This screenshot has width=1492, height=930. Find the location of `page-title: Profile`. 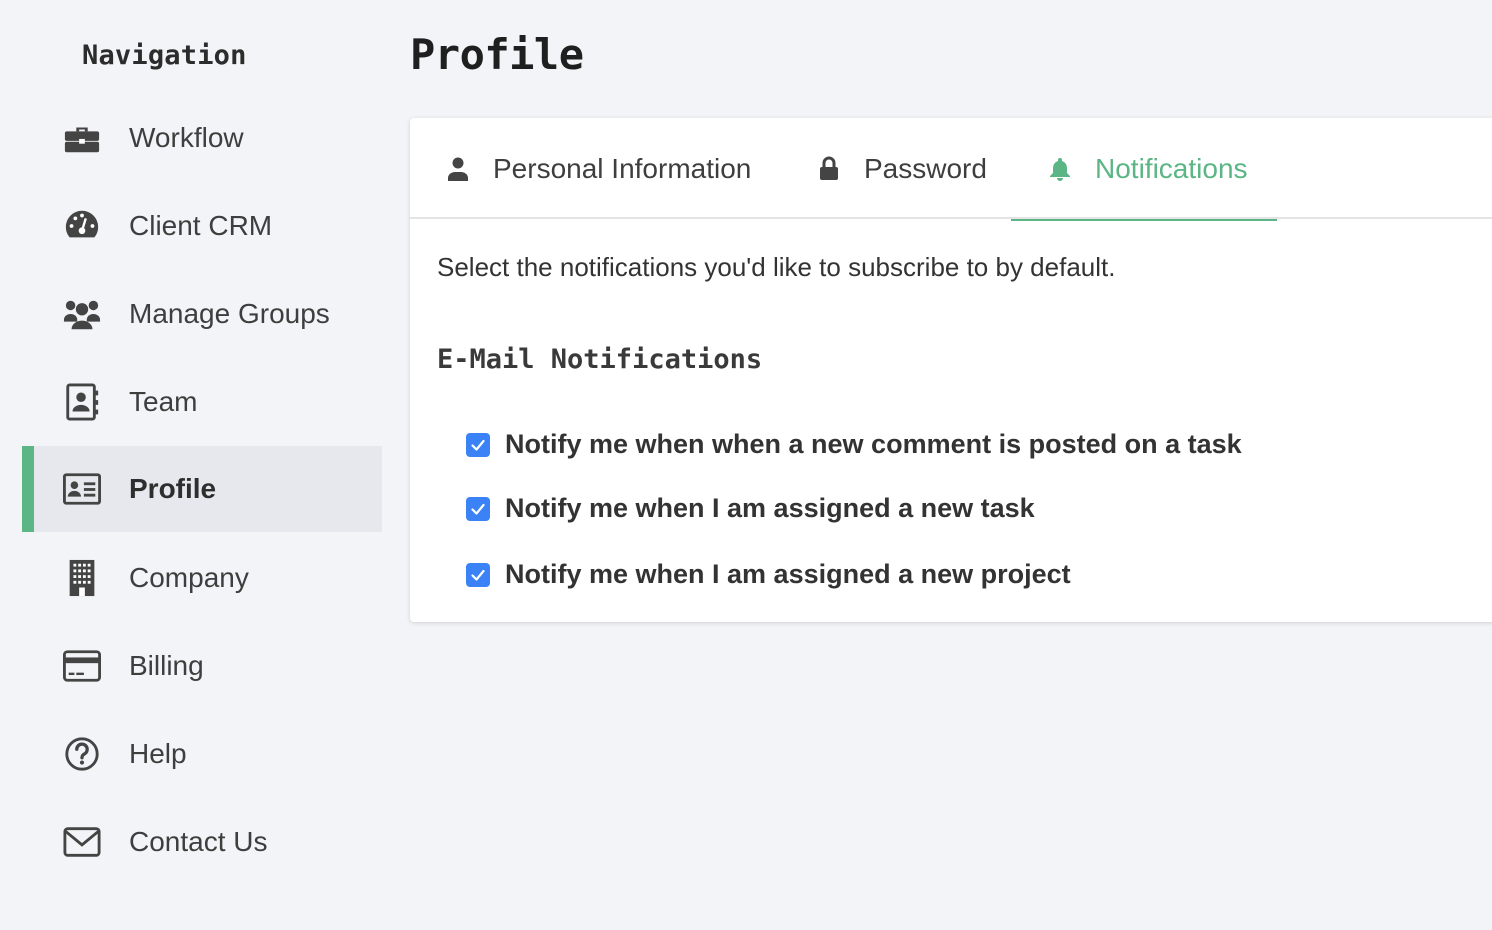

page-title: Profile is located at coordinates (497, 54).